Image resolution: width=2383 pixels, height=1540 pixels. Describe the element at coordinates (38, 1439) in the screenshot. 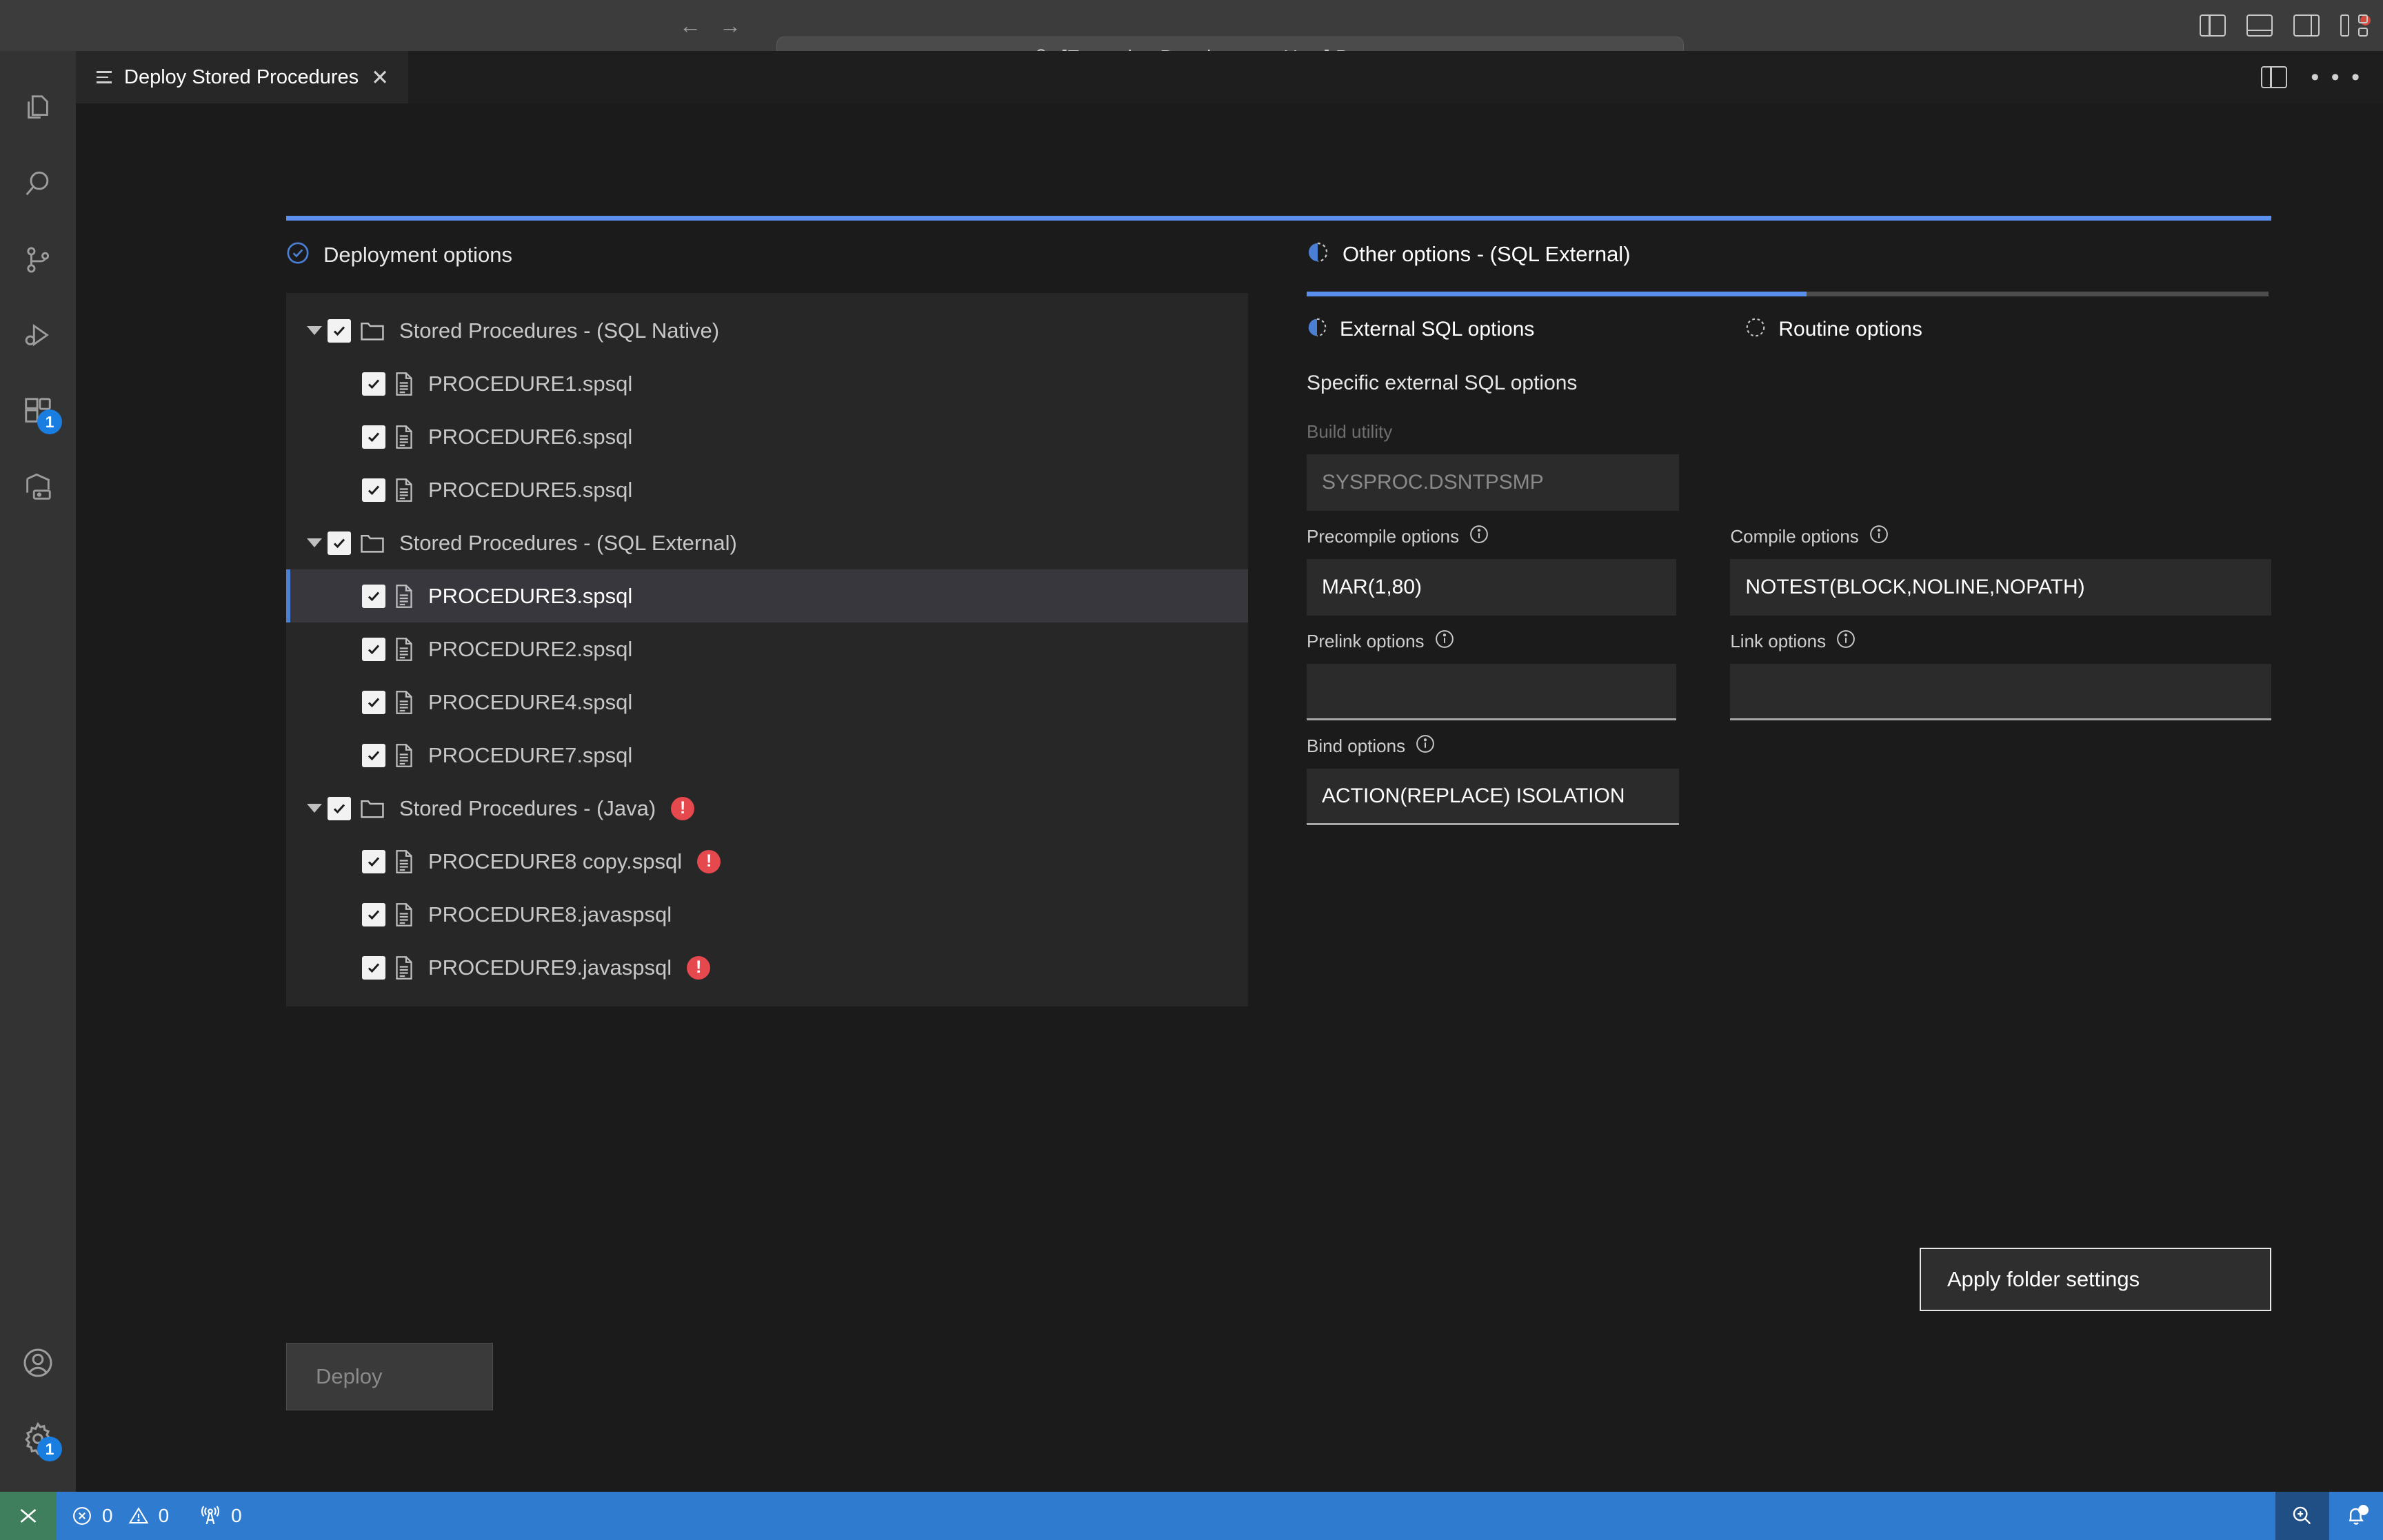

I see `sidebar-item-settings: 1` at that location.